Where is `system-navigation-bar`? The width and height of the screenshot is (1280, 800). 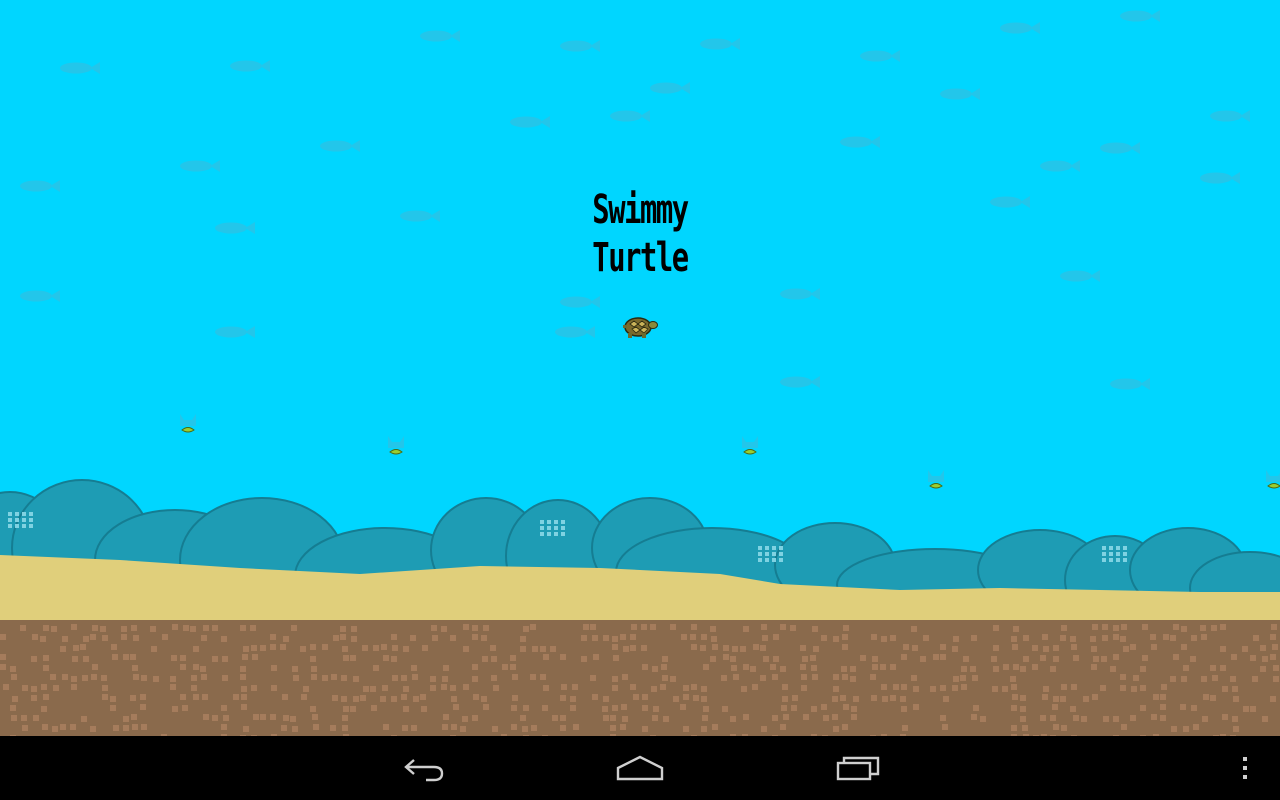
system-navigation-bar is located at coordinates (640, 768).